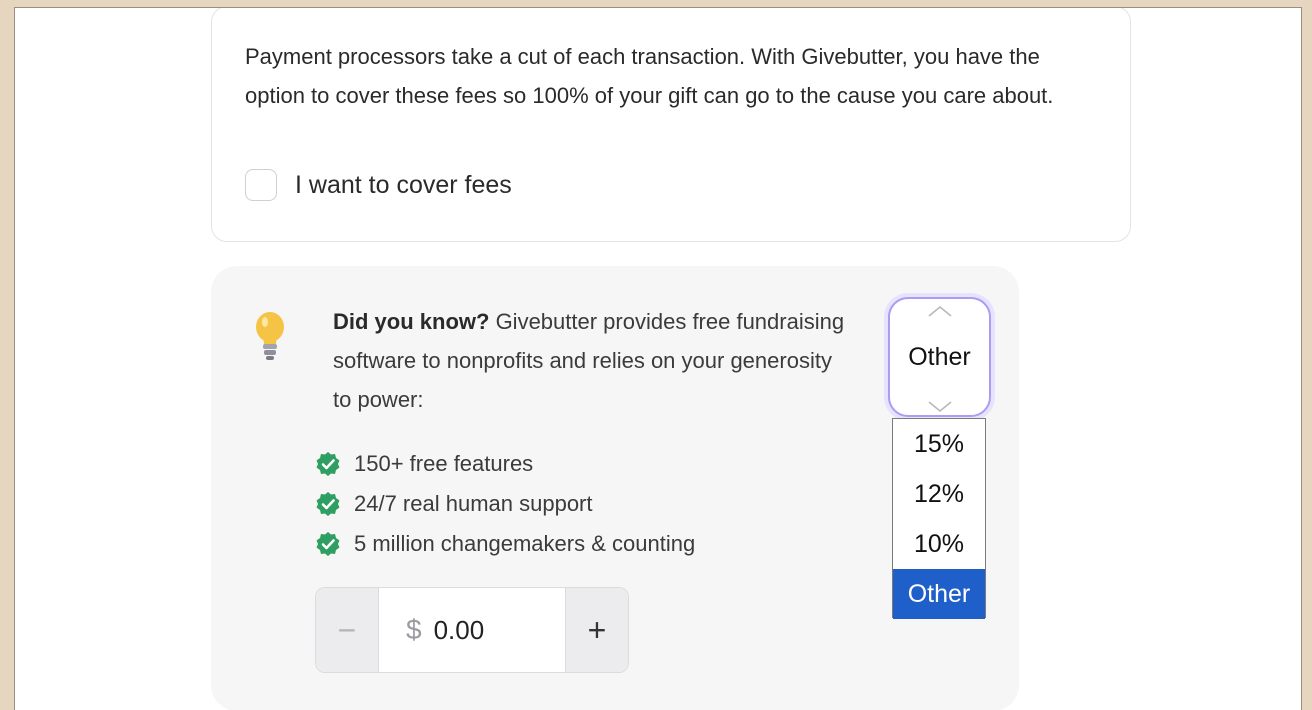  I want to click on list-item: 150+ free features, so click(505, 464).